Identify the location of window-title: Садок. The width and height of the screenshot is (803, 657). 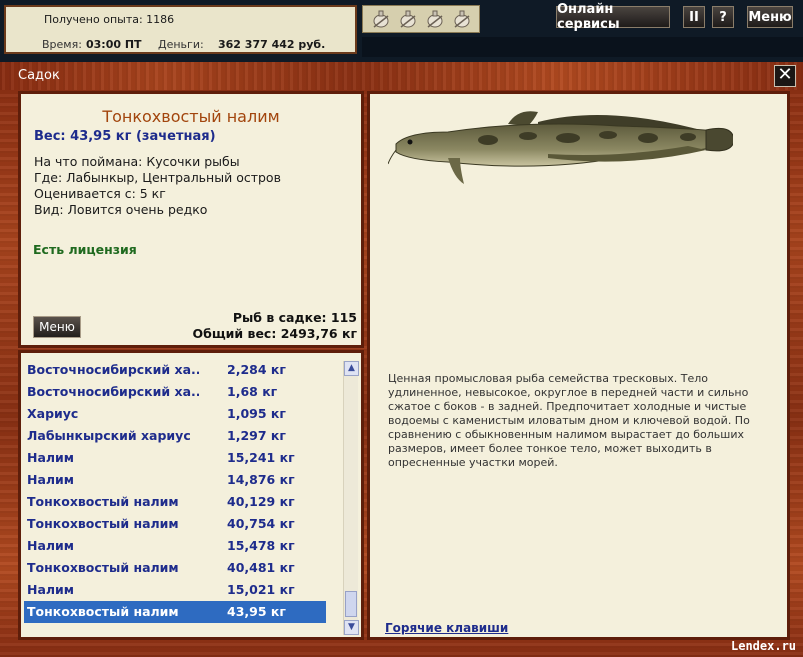
(39, 75).